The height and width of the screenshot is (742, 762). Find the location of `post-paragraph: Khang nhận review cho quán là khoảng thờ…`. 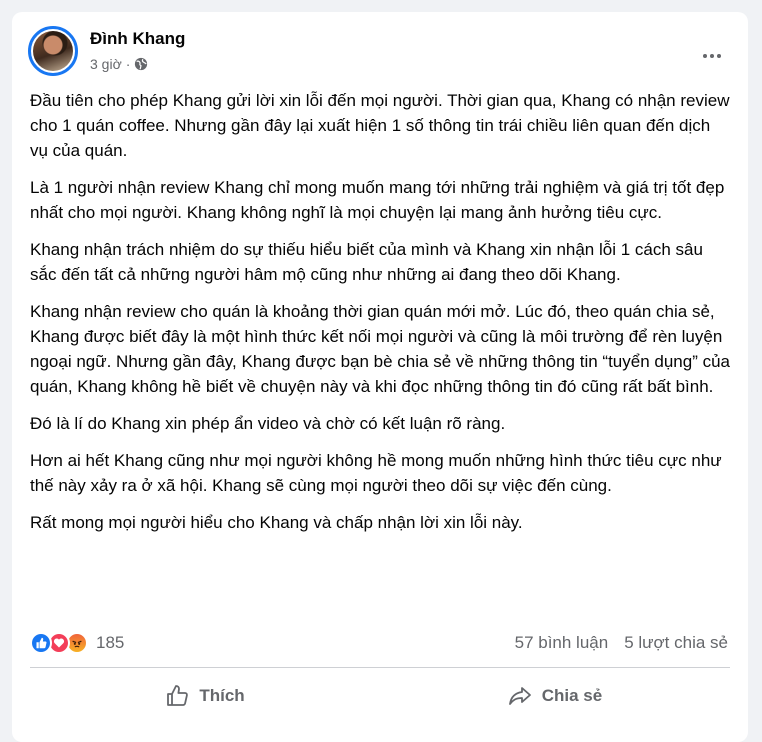

post-paragraph: Khang nhận review cho quán là khoảng thờ… is located at coordinates (380, 349).